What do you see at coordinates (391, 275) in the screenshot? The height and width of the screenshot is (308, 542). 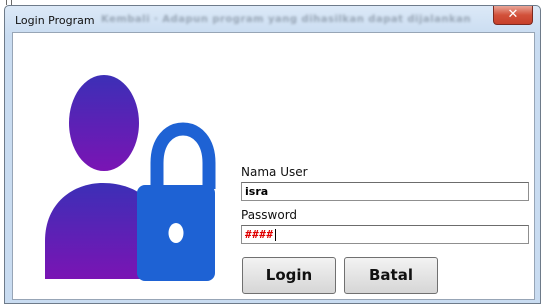 I see `cancel-button: Batal` at bounding box center [391, 275].